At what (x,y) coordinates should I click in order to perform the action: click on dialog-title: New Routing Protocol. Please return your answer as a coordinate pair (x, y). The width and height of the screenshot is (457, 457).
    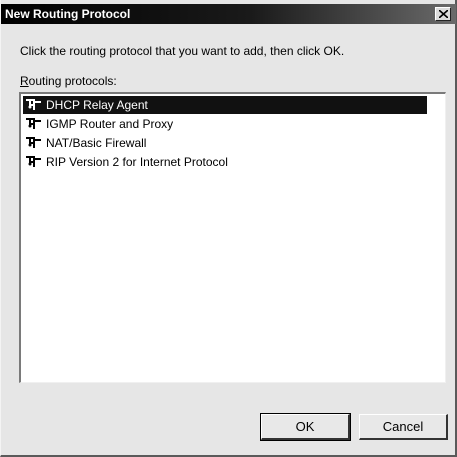
    Looking at the image, I should click on (68, 14).